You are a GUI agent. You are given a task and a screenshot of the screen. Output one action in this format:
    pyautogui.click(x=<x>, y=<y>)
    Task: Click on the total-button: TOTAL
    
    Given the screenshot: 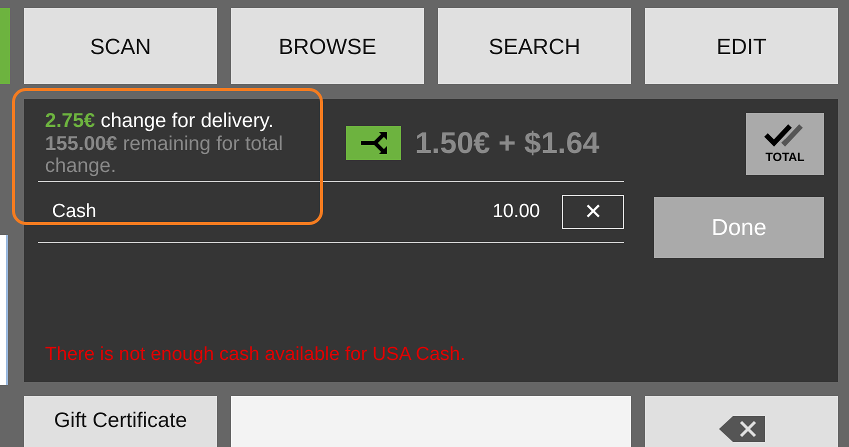 What is the action you would take?
    pyautogui.click(x=785, y=144)
    